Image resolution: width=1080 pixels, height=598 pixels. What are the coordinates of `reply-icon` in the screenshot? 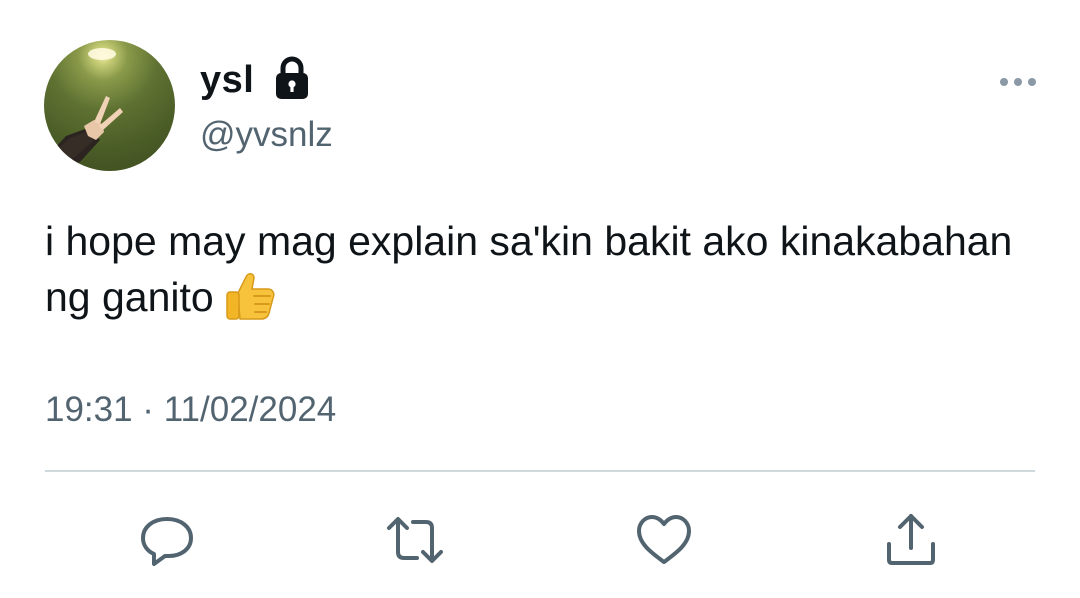 It's located at (167, 541).